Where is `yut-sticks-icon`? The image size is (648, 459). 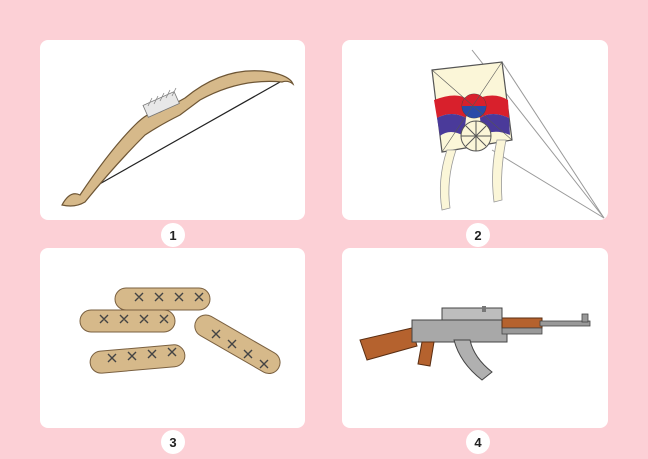
yut-sticks-icon is located at coordinates (180, 330).